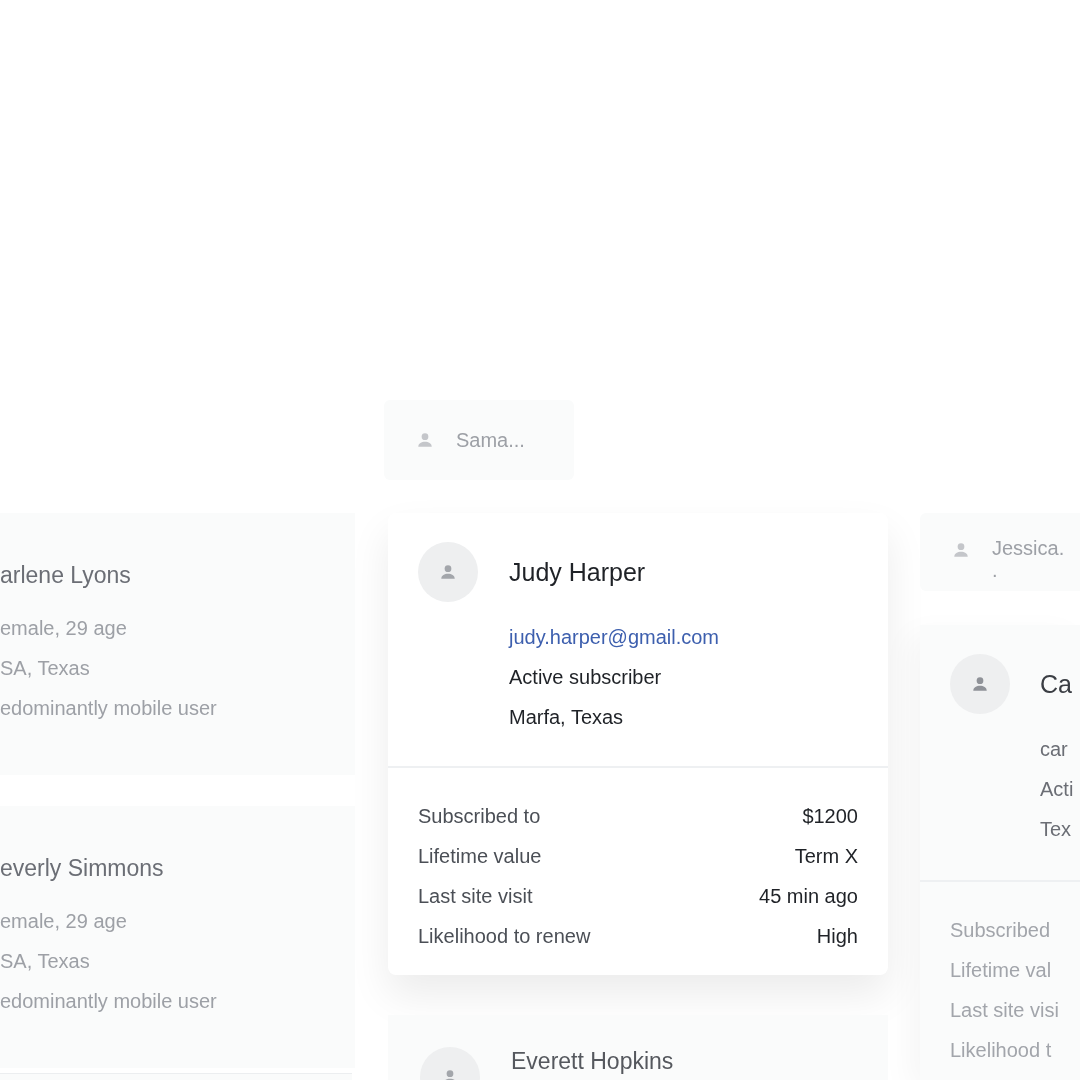 The width and height of the screenshot is (1080, 1080). What do you see at coordinates (830, 816) in the screenshot?
I see `stat-value: $1200` at bounding box center [830, 816].